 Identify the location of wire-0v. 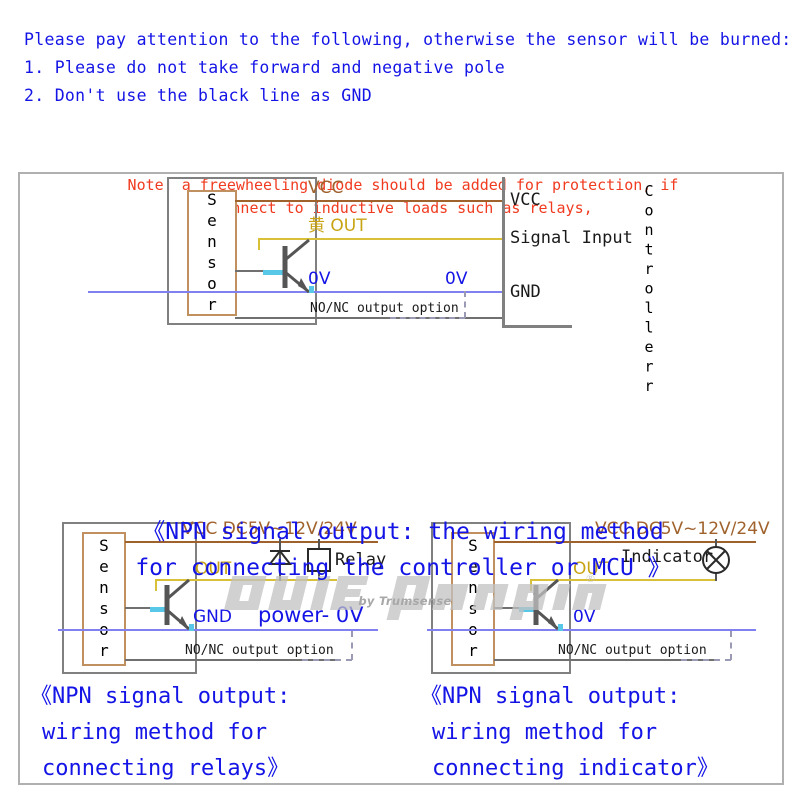
(591, 630).